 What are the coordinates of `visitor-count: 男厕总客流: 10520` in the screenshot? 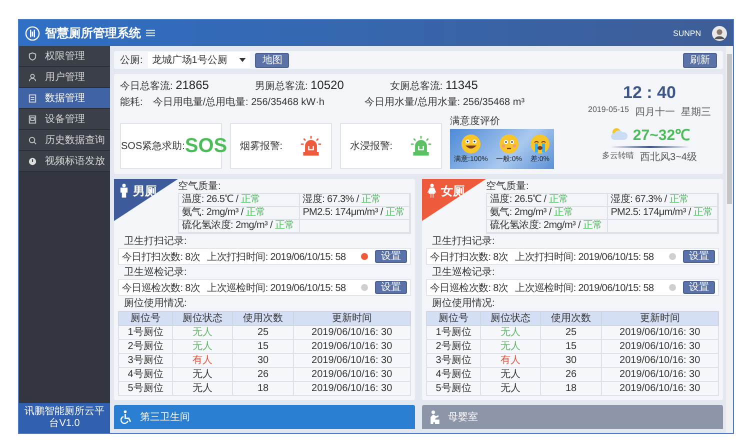 It's located at (299, 85).